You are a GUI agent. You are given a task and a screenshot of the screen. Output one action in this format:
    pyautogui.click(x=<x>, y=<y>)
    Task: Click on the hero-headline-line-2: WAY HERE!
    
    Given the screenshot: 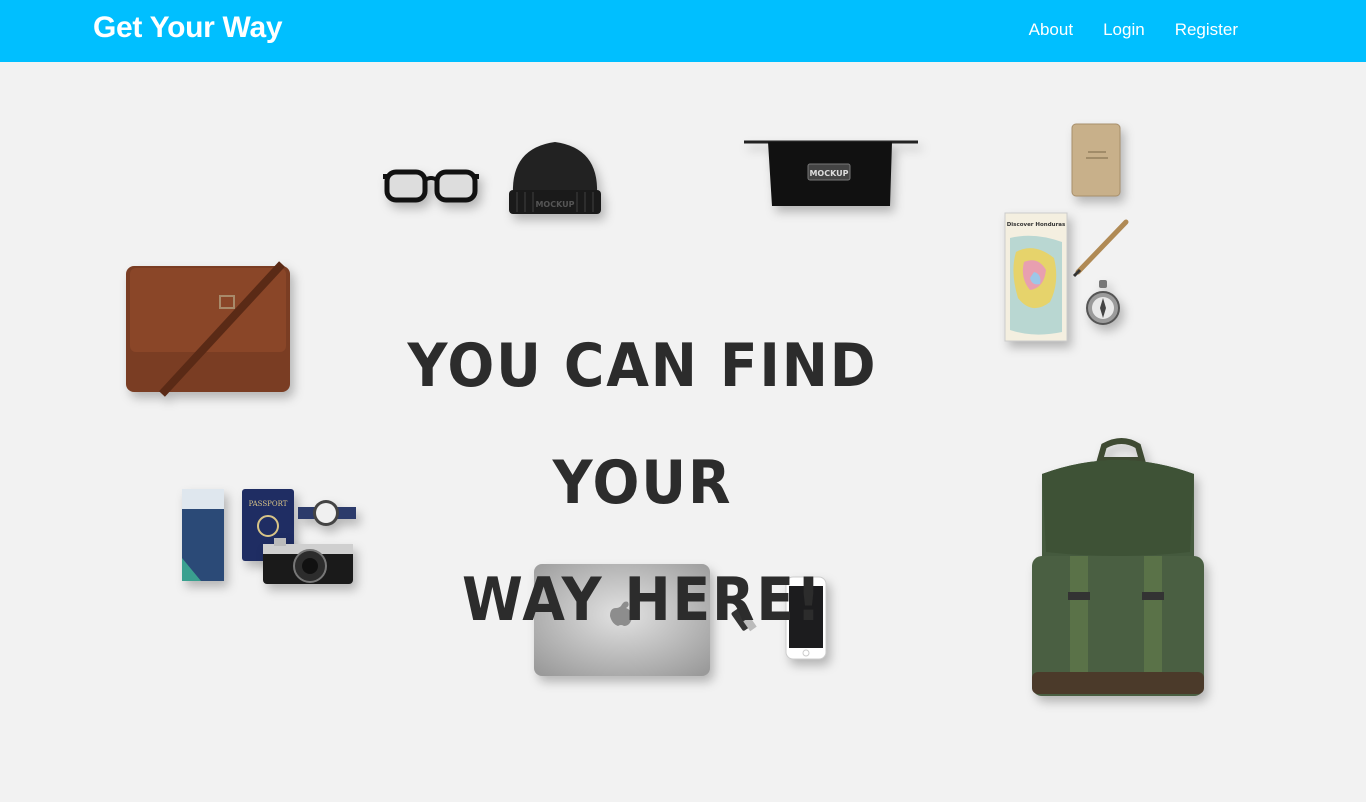 What is the action you would take?
    pyautogui.click(x=642, y=600)
    